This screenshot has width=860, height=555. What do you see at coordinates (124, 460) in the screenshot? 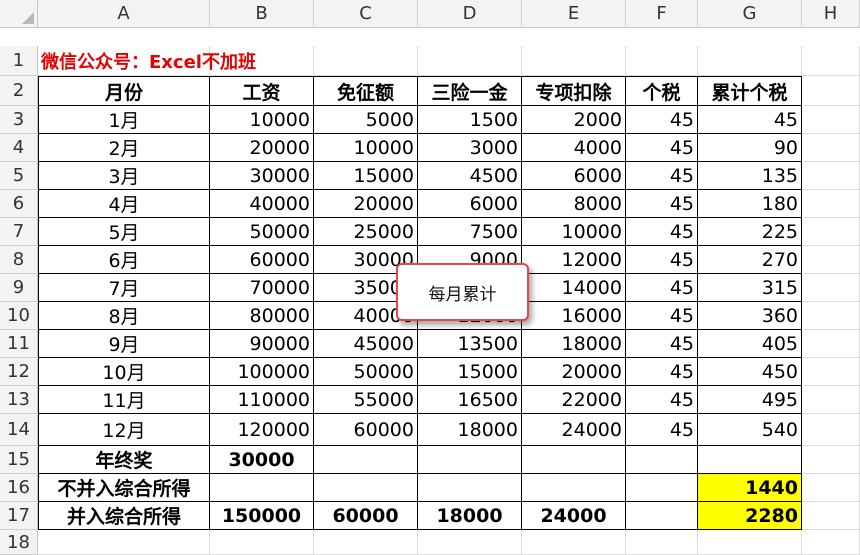
I see `bonus-label: 年终奖` at bounding box center [124, 460].